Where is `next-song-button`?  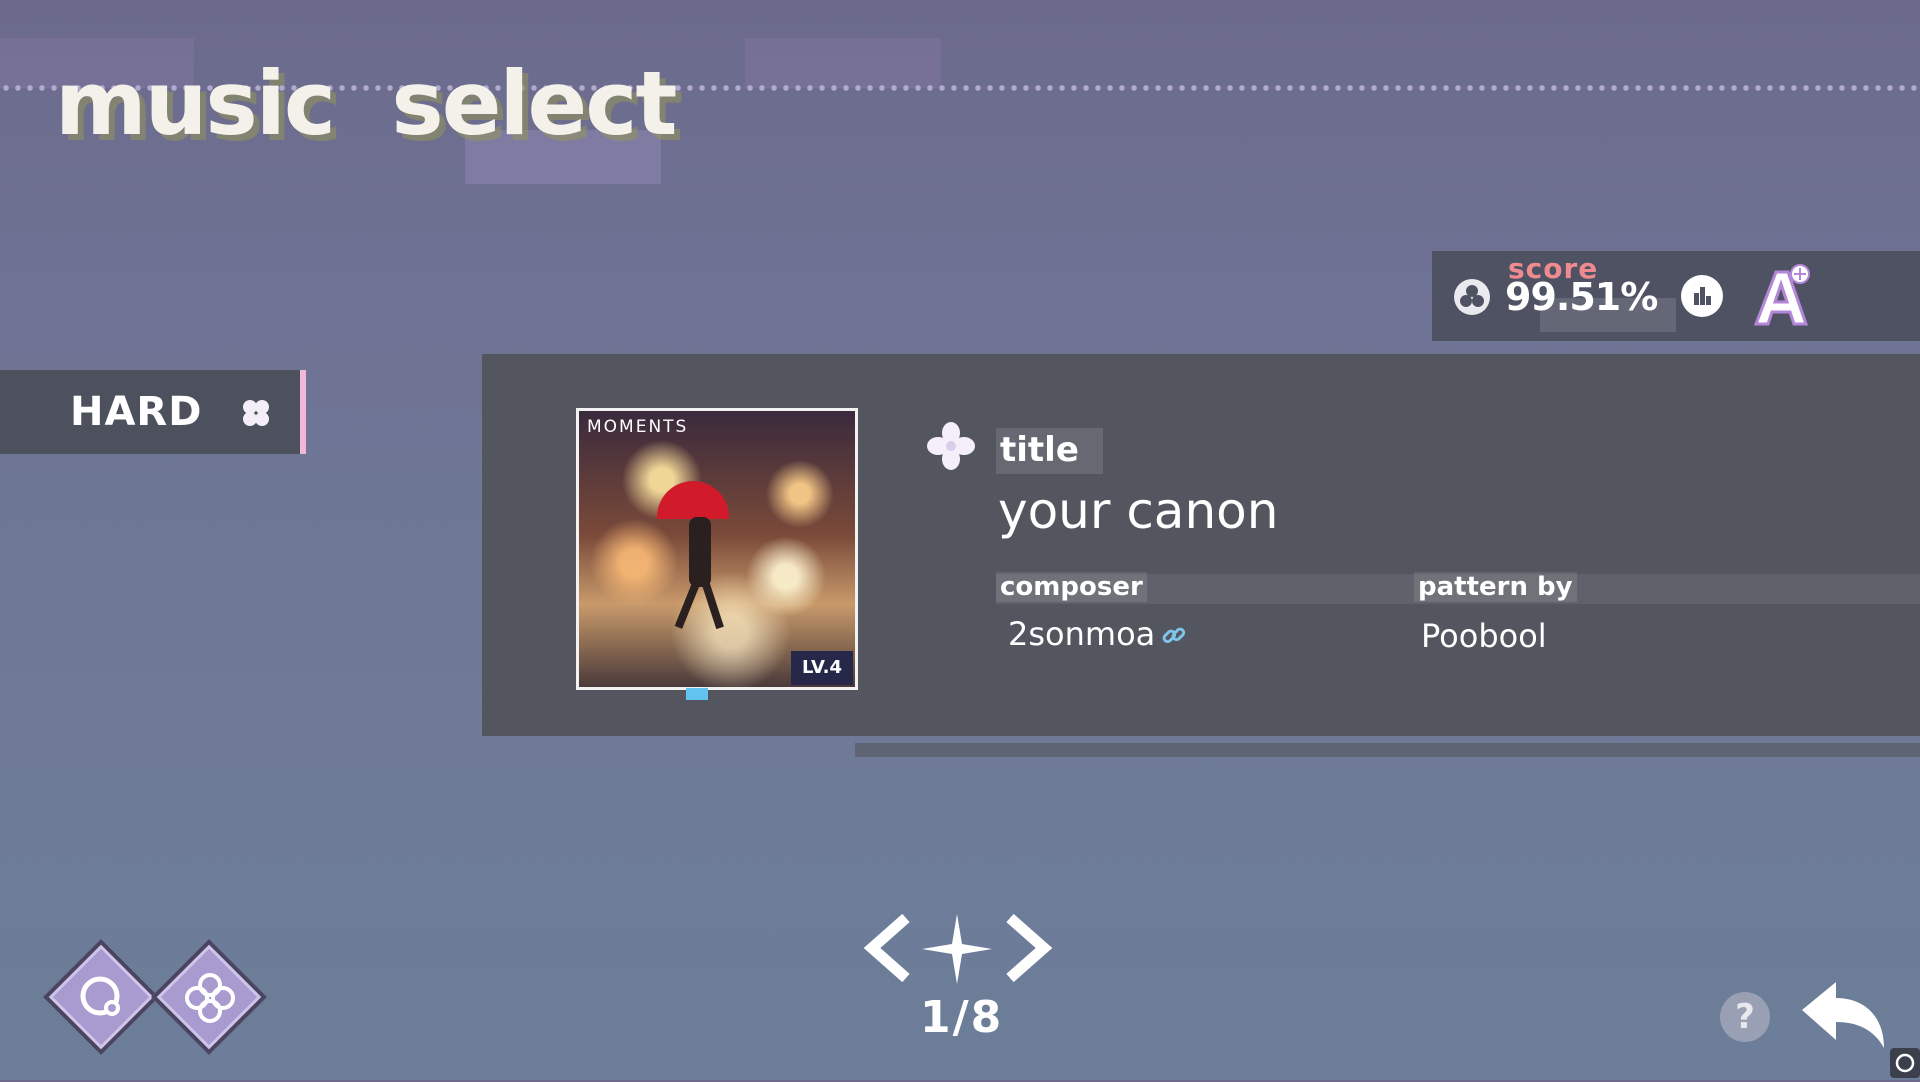
next-song-button is located at coordinates (1028, 950).